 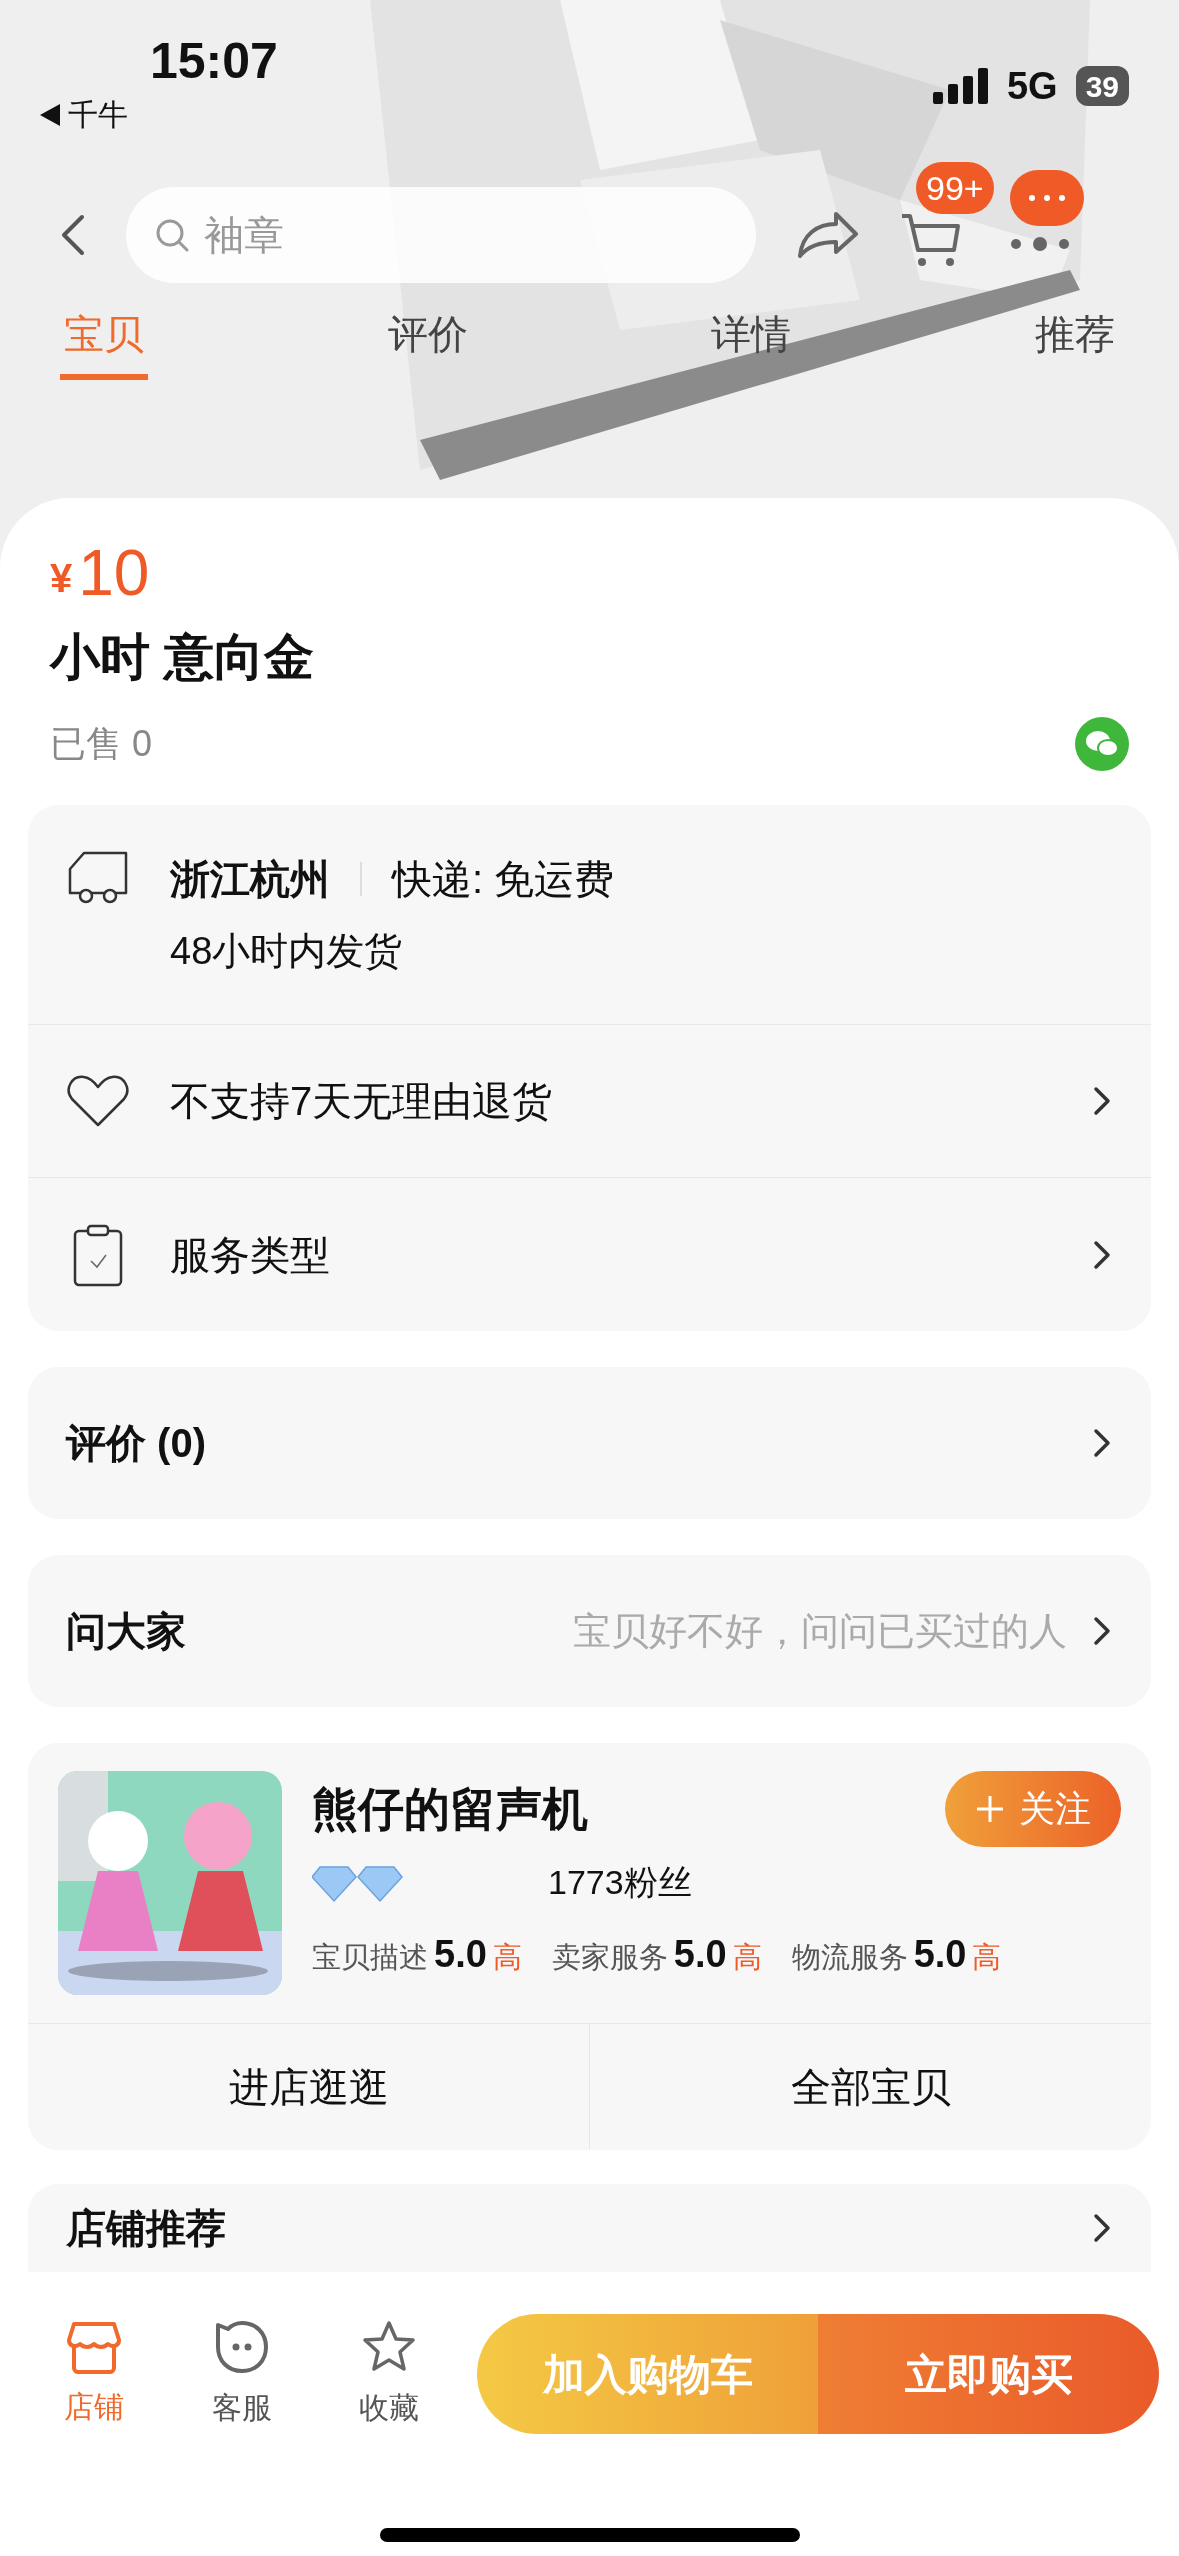 What do you see at coordinates (589, 2228) in the screenshot?
I see `recommend-row: 店铺推荐` at bounding box center [589, 2228].